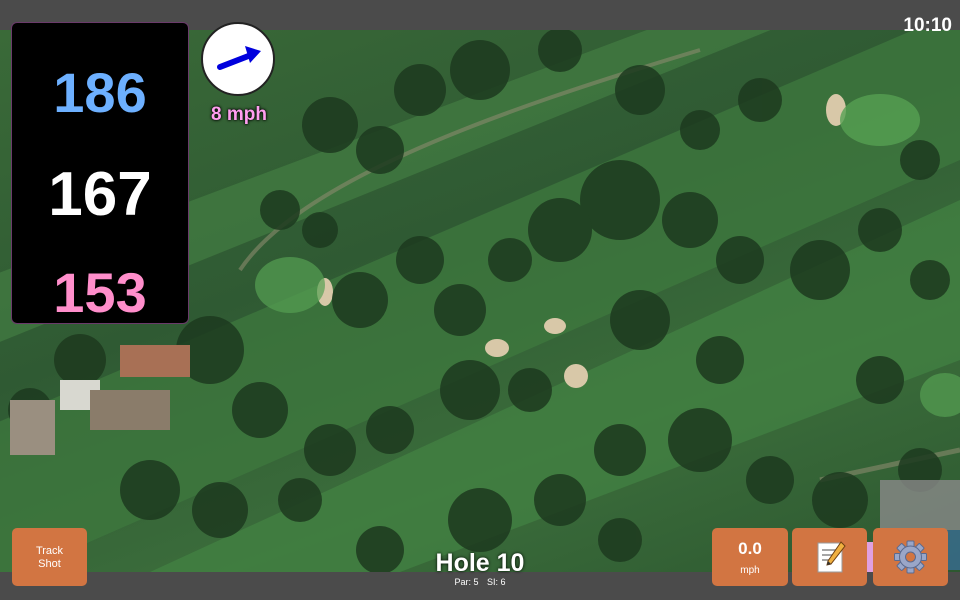 Image resolution: width=960 pixels, height=600 pixels. I want to click on front-of-green-distance: 153, so click(100, 292).